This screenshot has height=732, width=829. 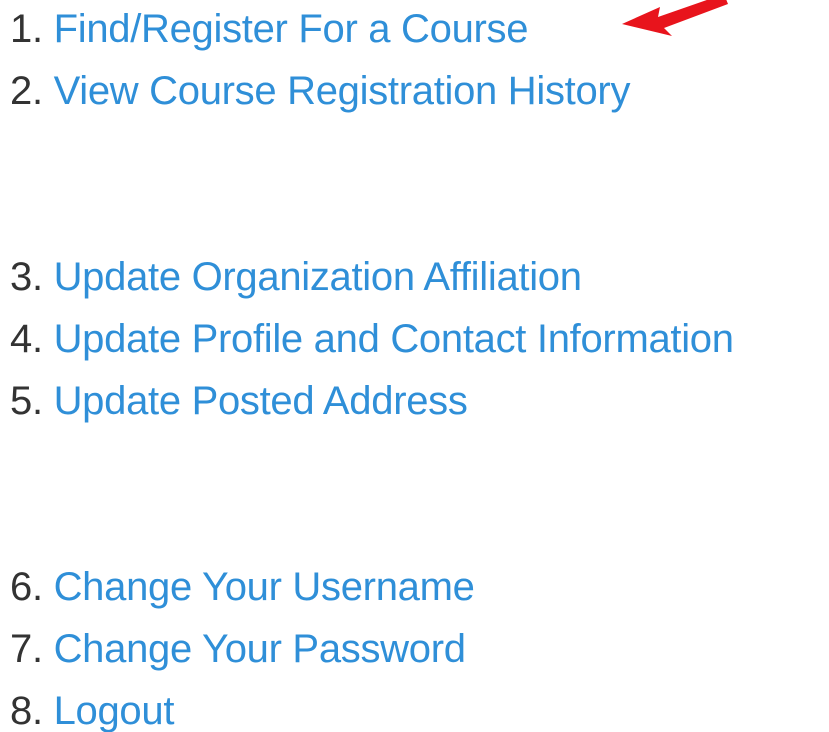 I want to click on red-arrow-shape, so click(x=675, y=18).